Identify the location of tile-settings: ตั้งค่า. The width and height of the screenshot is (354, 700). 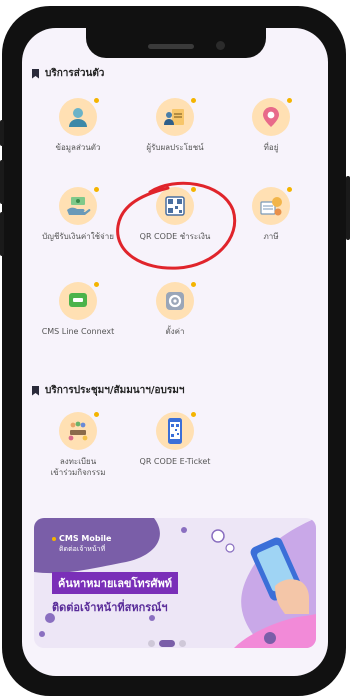
(175, 309).